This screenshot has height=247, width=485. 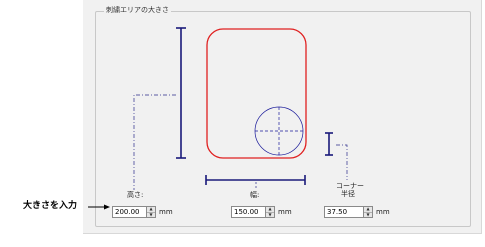 I want to click on corner-radius-label-line2: 半径, so click(x=348, y=194).